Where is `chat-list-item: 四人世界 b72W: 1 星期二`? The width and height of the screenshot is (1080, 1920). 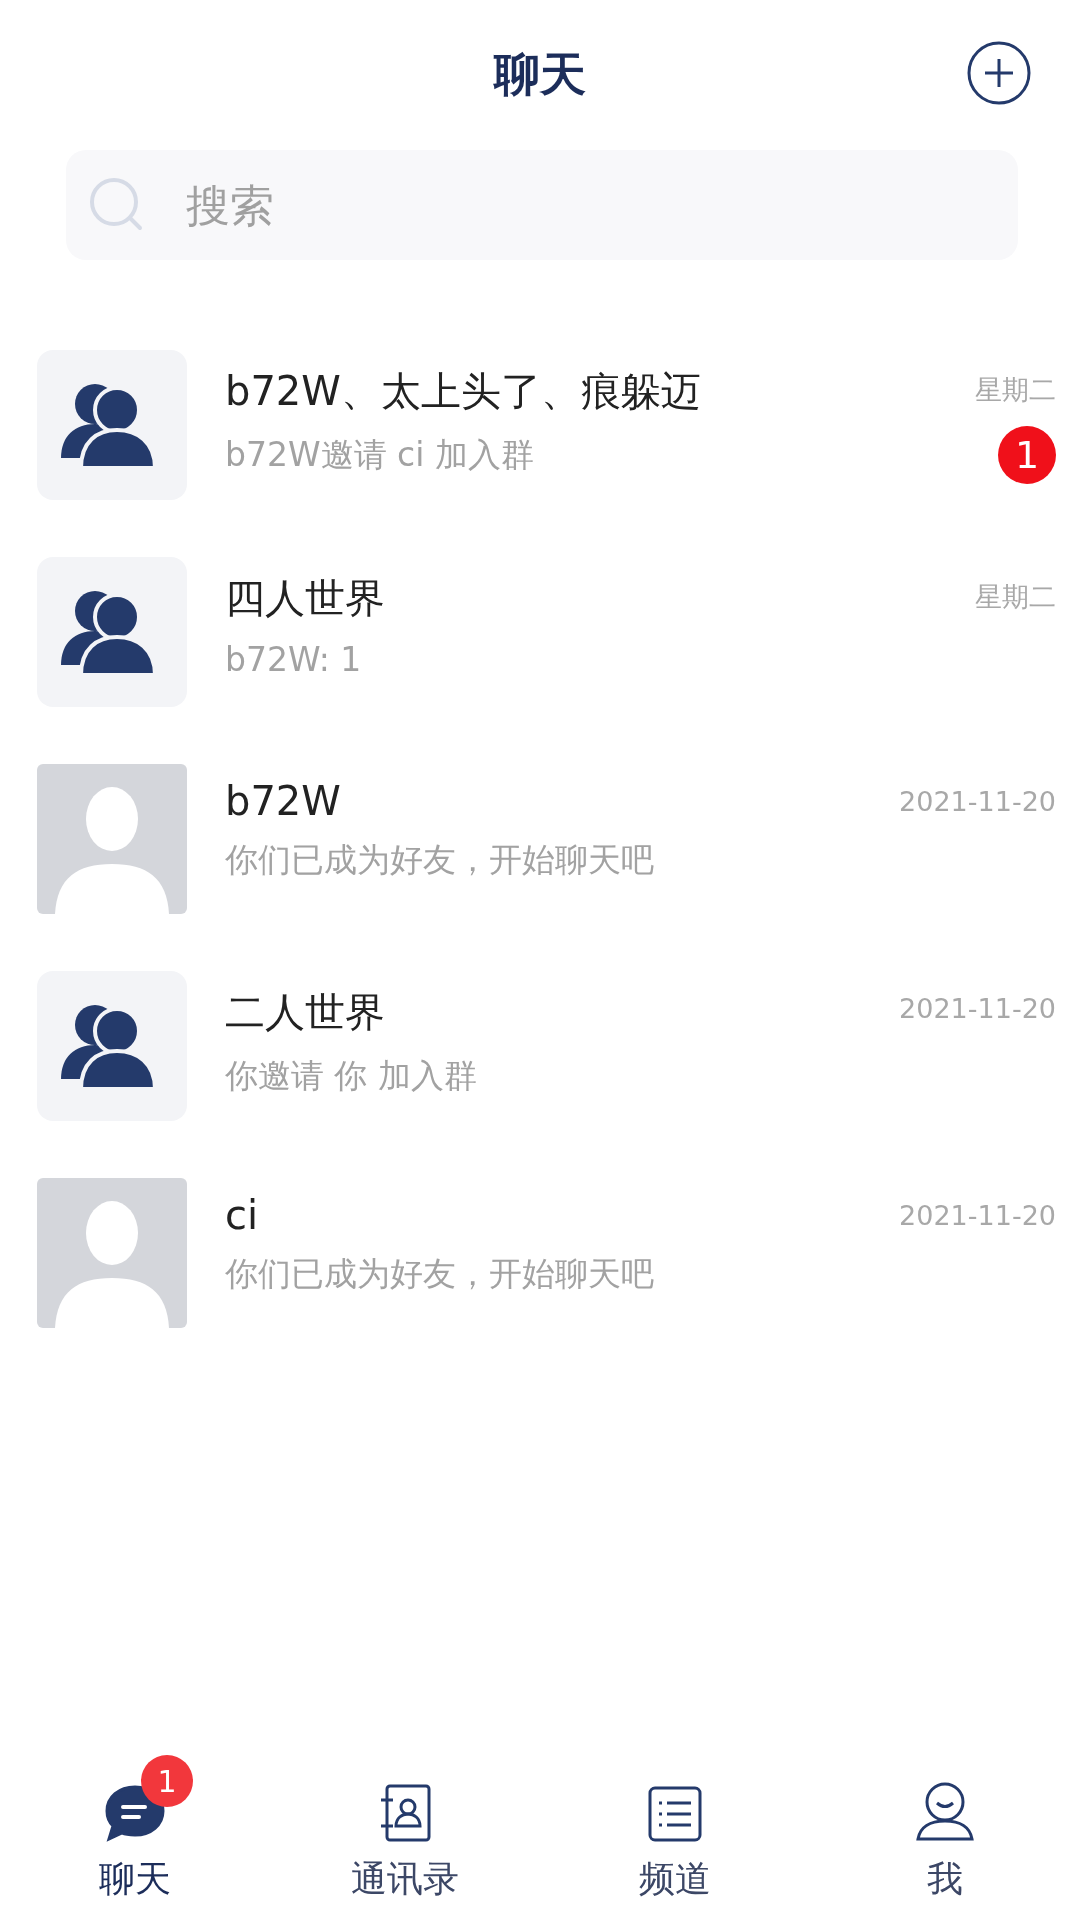 chat-list-item: 四人世界 b72W: 1 星期二 is located at coordinates (540, 660).